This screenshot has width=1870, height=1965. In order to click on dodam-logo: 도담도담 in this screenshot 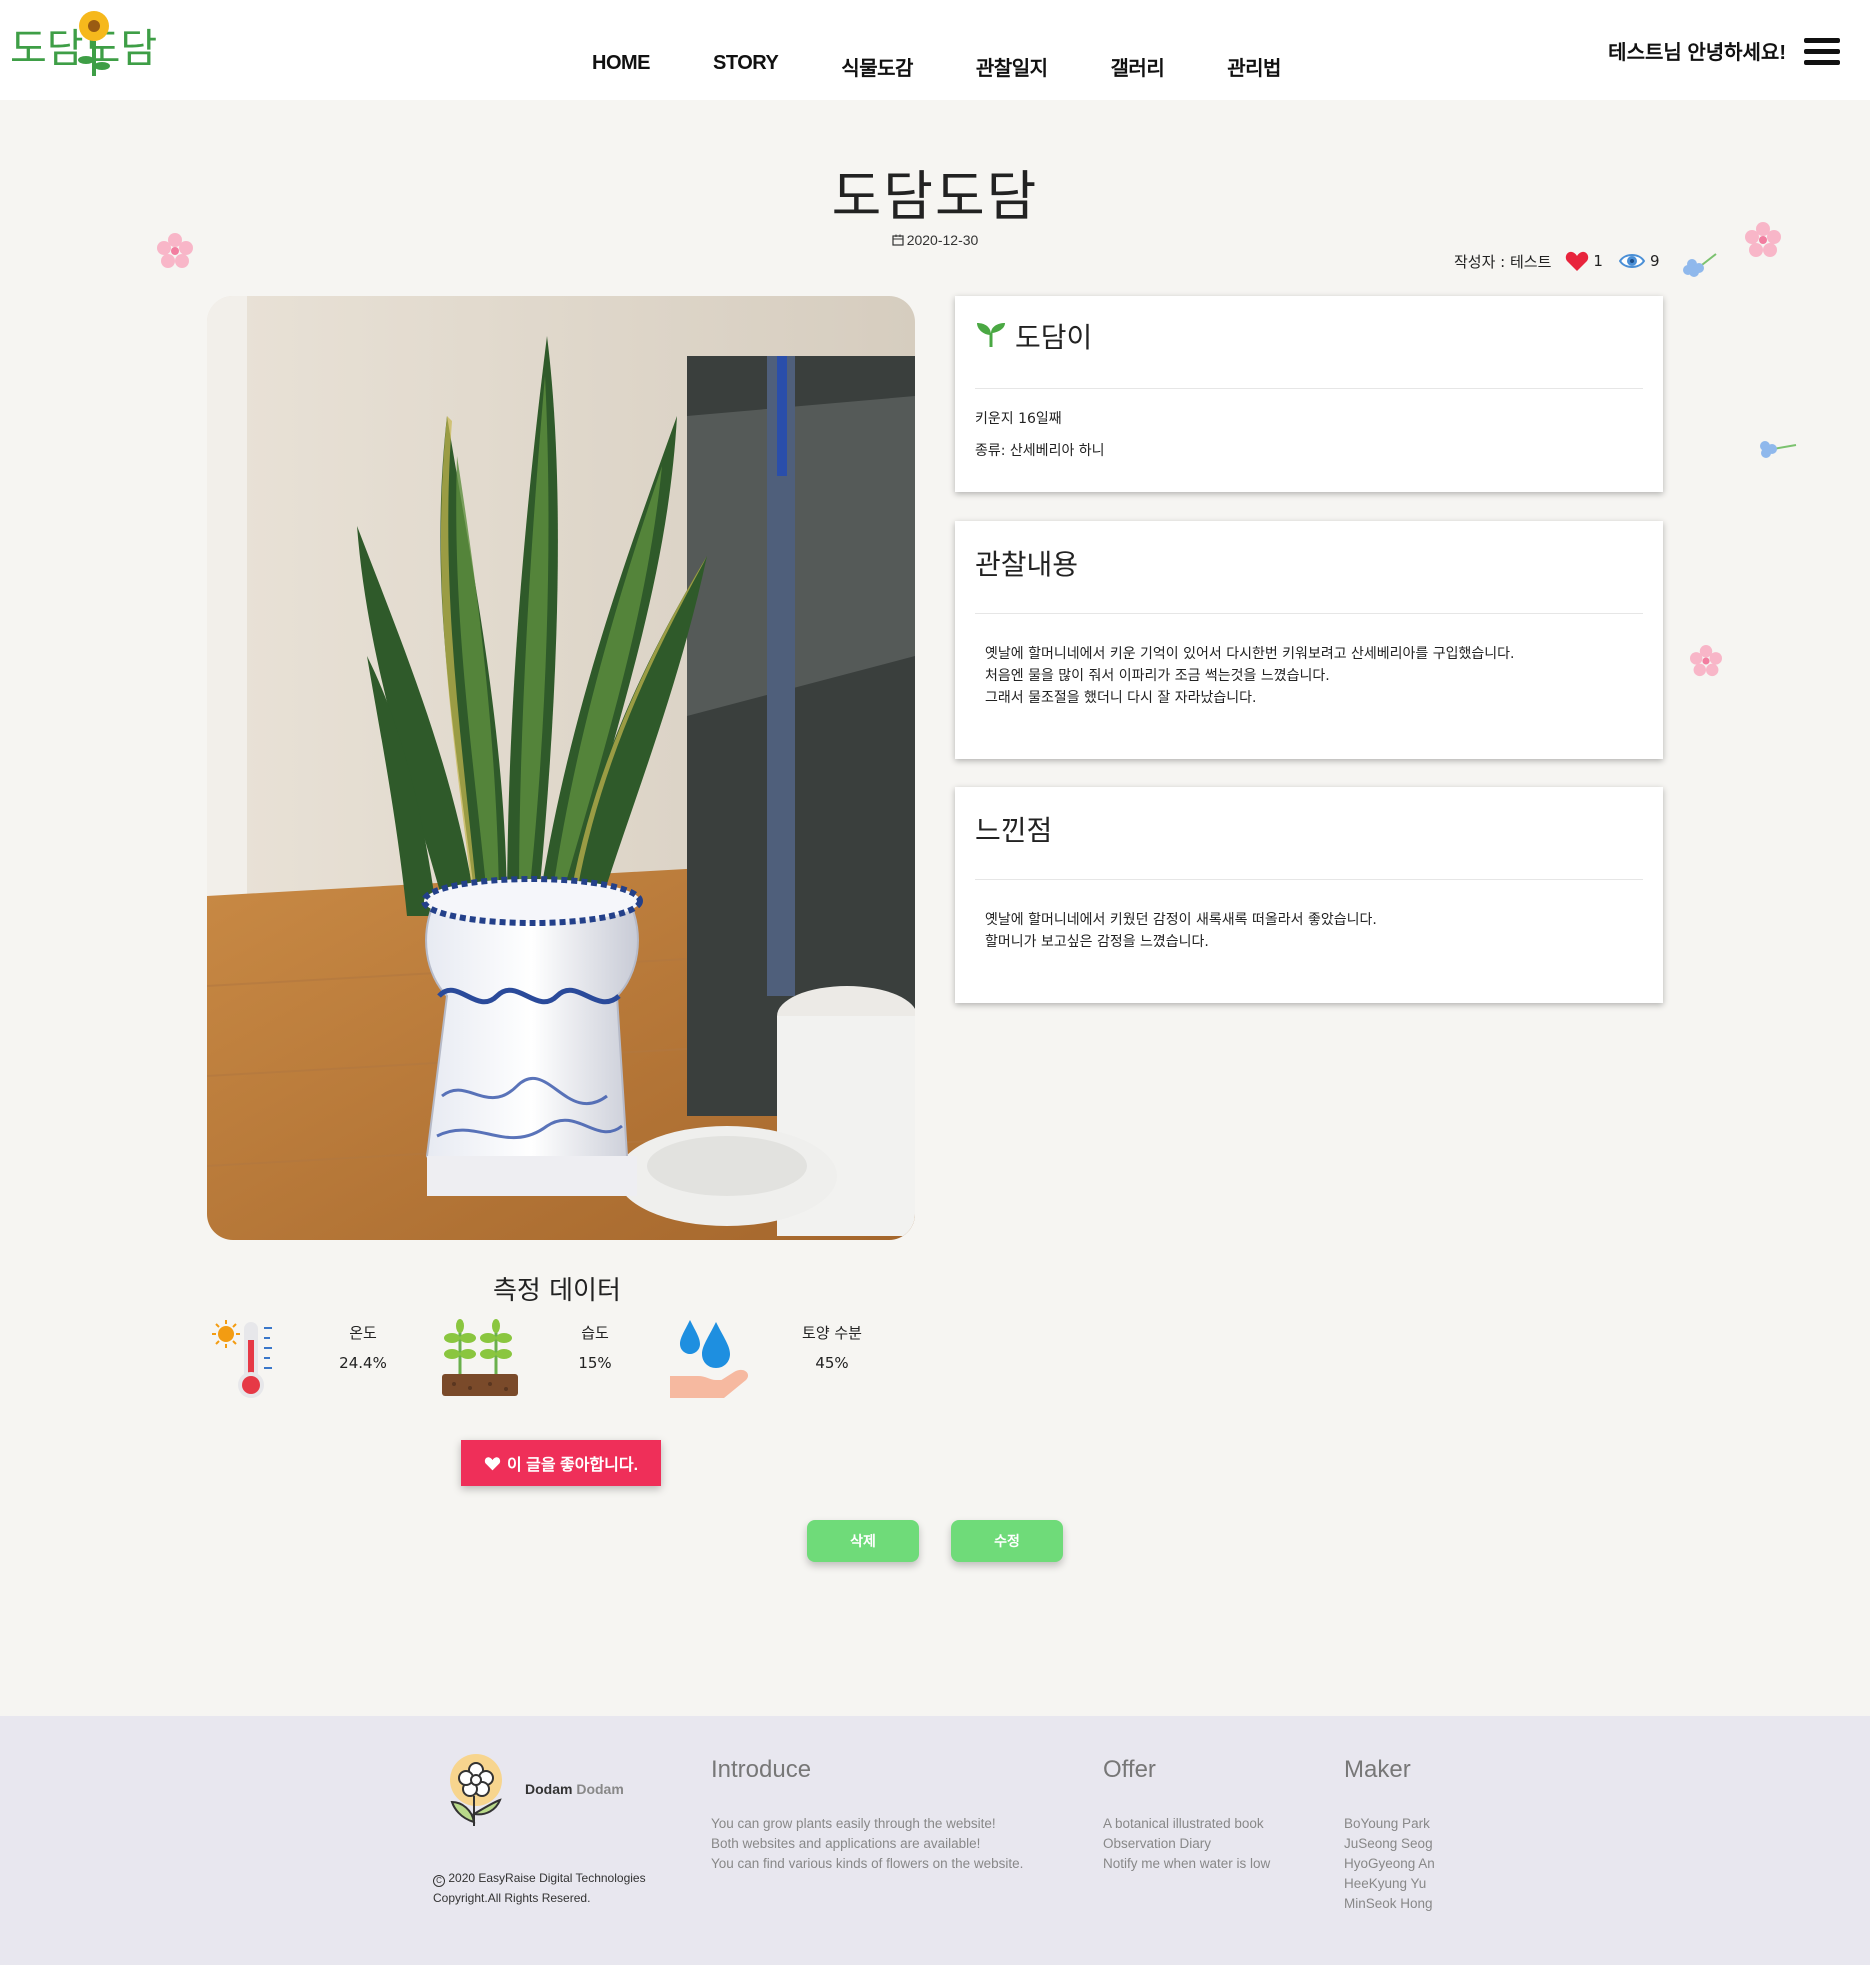, I will do `click(100, 42)`.